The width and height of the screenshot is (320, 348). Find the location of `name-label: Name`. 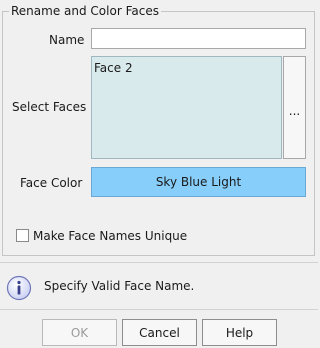

name-label: Name is located at coordinates (67, 40).